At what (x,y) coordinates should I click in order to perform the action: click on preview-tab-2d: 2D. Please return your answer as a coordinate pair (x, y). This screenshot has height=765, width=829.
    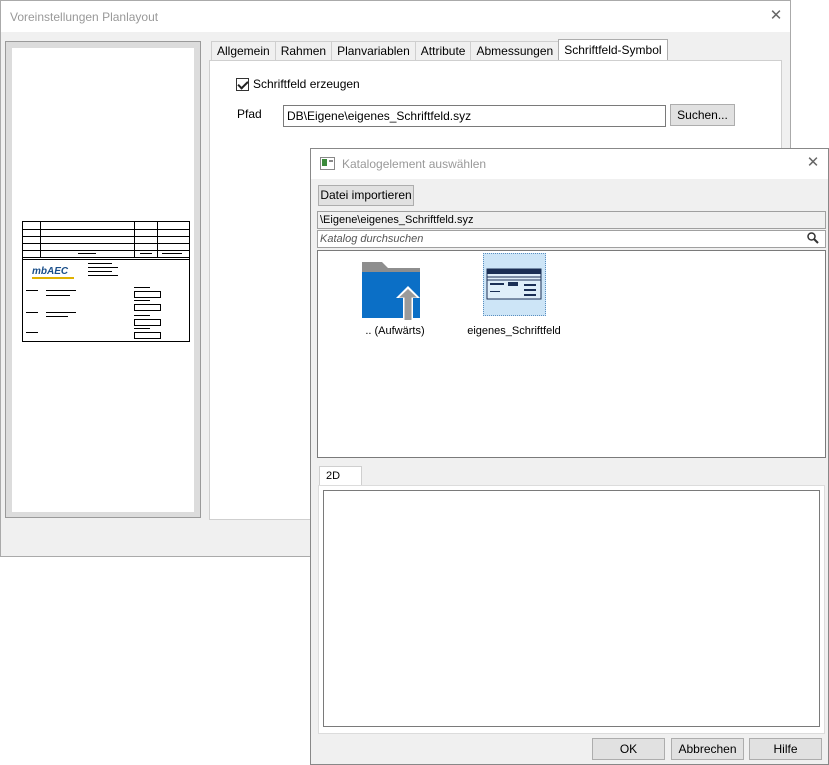
    Looking at the image, I should click on (340, 476).